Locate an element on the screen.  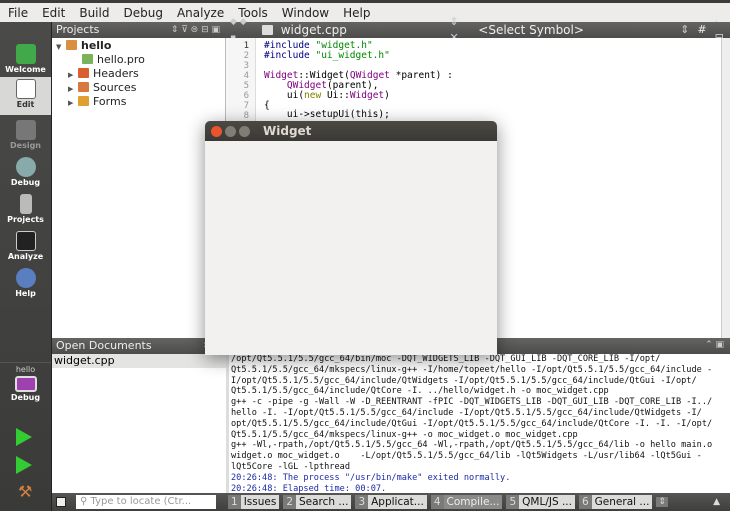
tab-issues: 1 Issues is located at coordinates (254, 502).